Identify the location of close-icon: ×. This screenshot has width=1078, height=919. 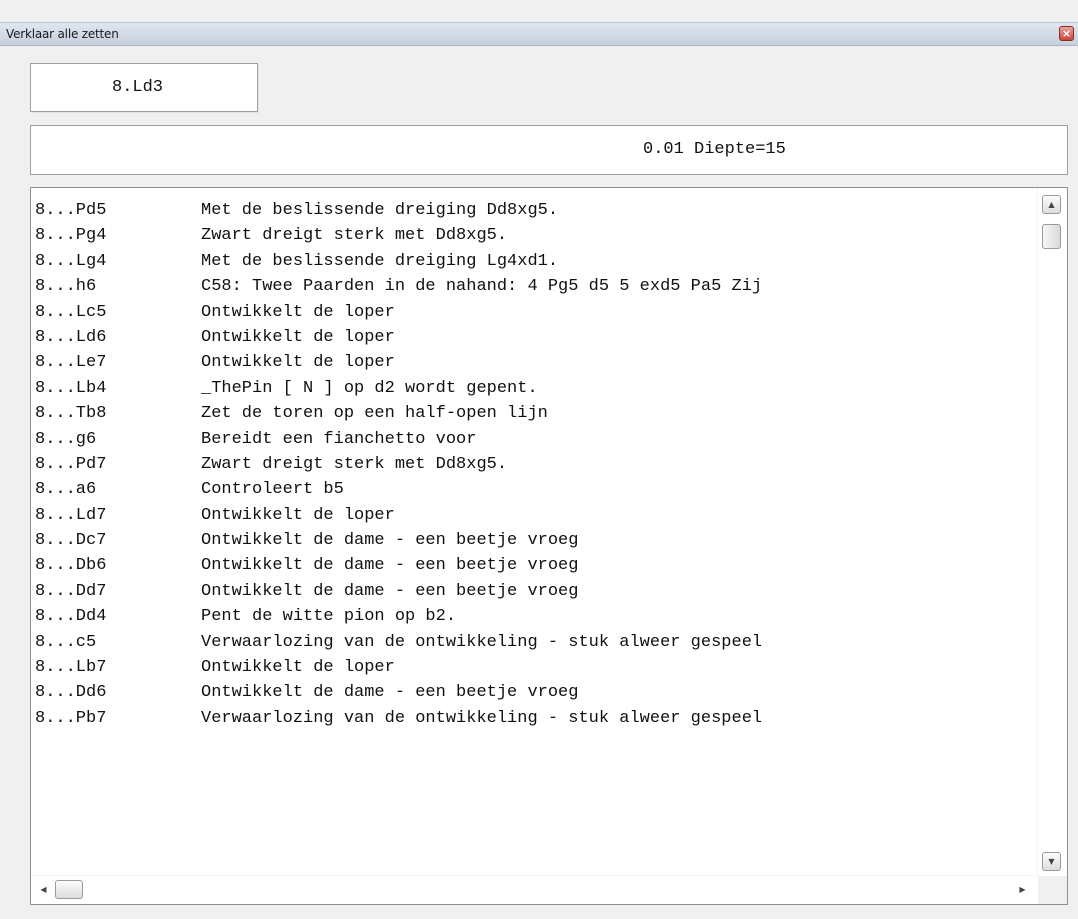
(1066, 33).